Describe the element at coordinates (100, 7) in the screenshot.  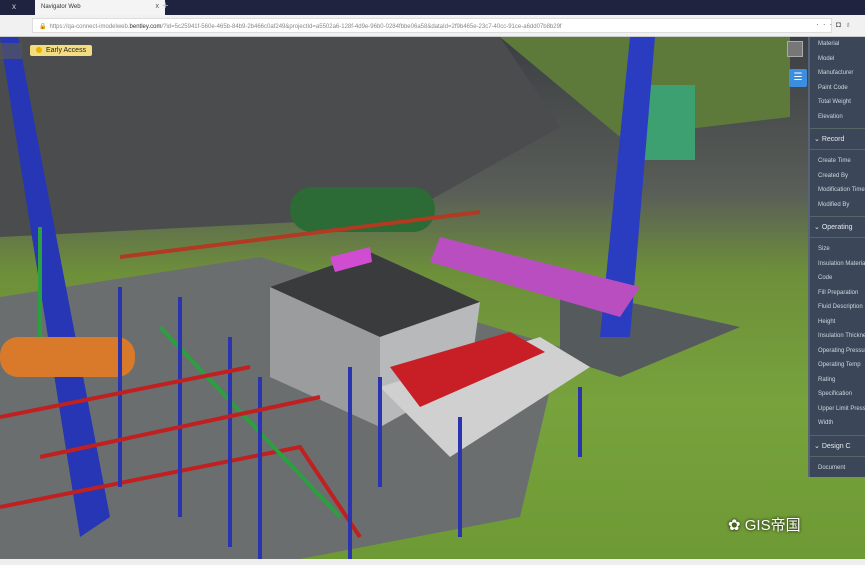
I see `tab-navigator-web: Navigator Web x` at that location.